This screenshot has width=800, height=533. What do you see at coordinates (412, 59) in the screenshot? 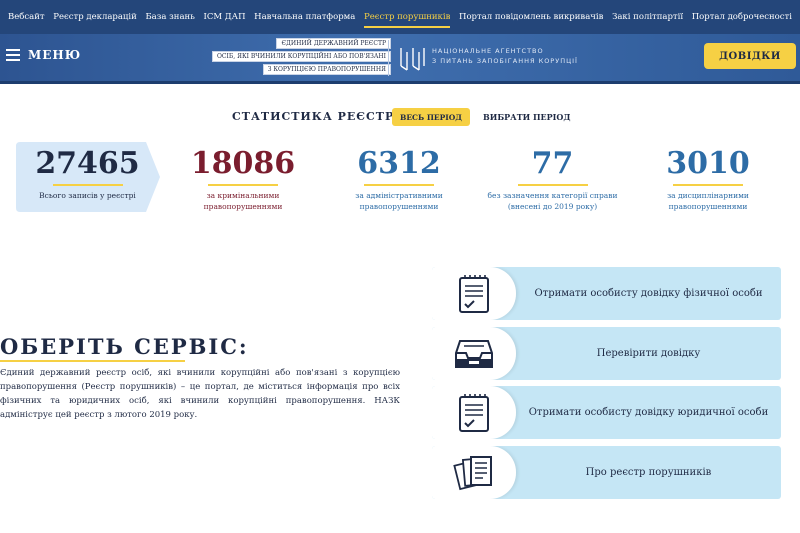
I see `nazk-emblem-icon` at bounding box center [412, 59].